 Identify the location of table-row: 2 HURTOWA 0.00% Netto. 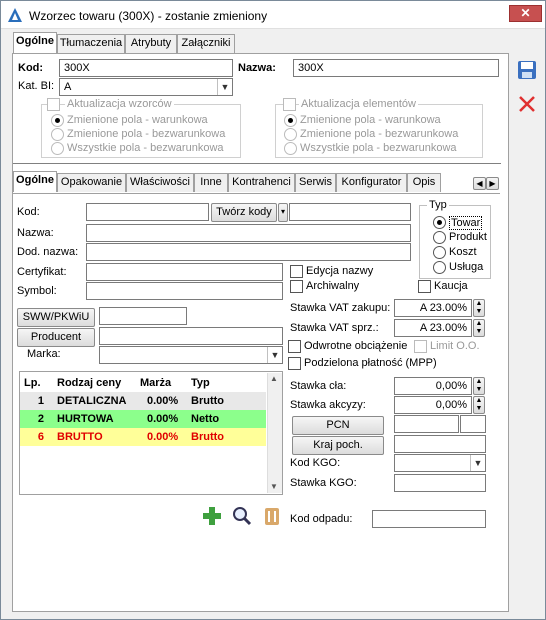
(143, 419).